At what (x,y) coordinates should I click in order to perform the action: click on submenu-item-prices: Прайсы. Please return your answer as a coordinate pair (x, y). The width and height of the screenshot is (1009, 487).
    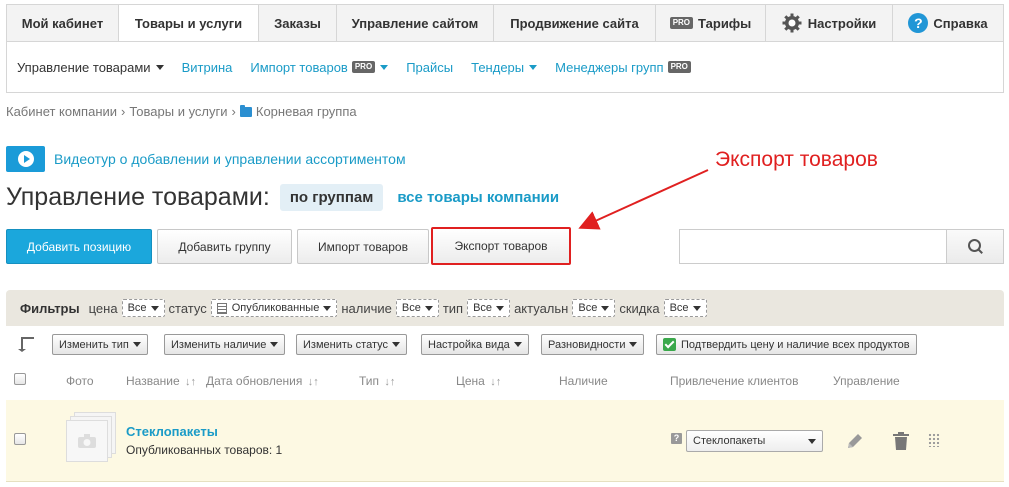
    Looking at the image, I should click on (429, 67).